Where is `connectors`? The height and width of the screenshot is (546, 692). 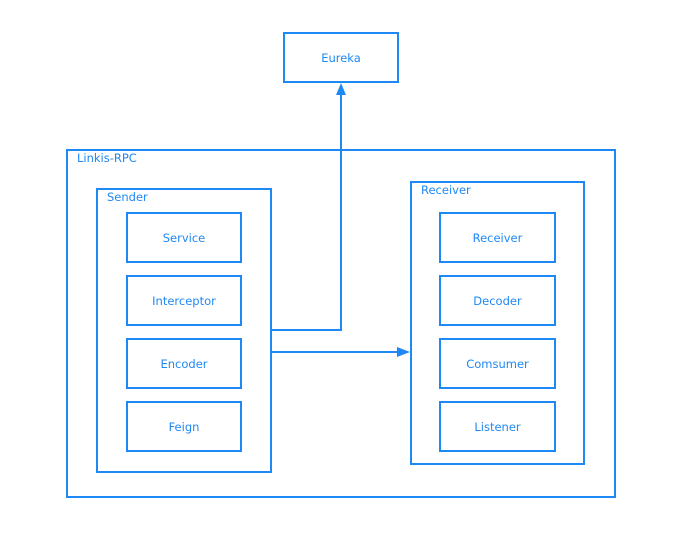 connectors is located at coordinates (341, 220).